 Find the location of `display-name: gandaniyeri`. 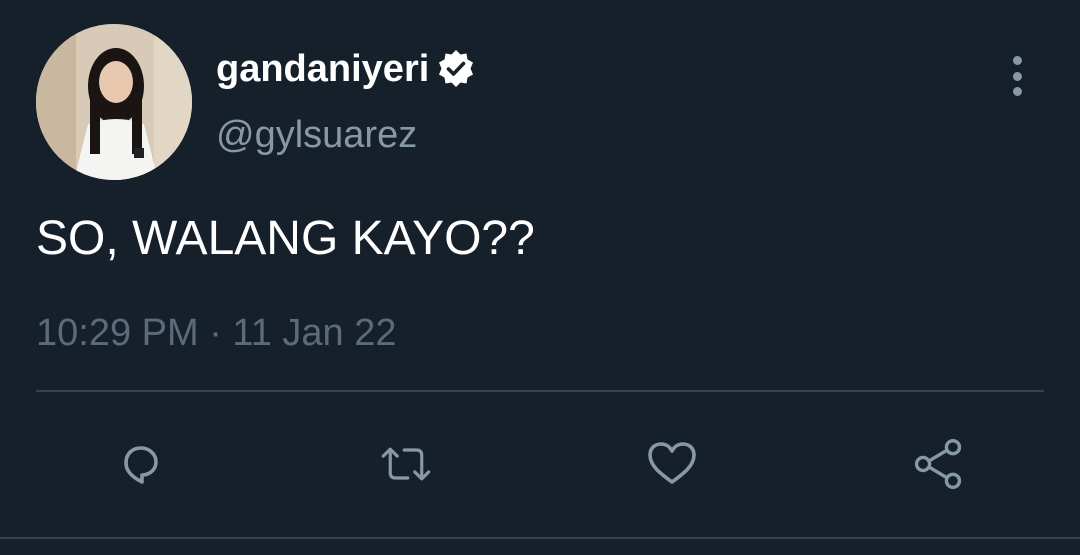

display-name: gandaniyeri is located at coordinates (322, 69).